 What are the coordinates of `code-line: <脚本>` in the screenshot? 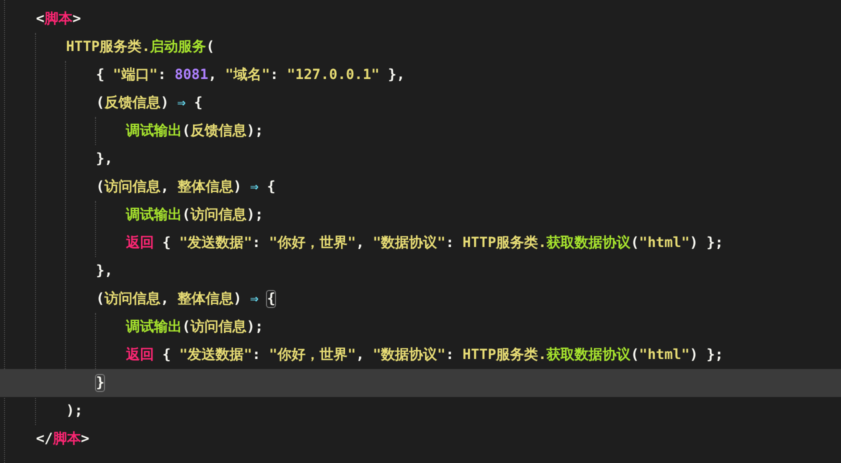 It's located at (59, 19).